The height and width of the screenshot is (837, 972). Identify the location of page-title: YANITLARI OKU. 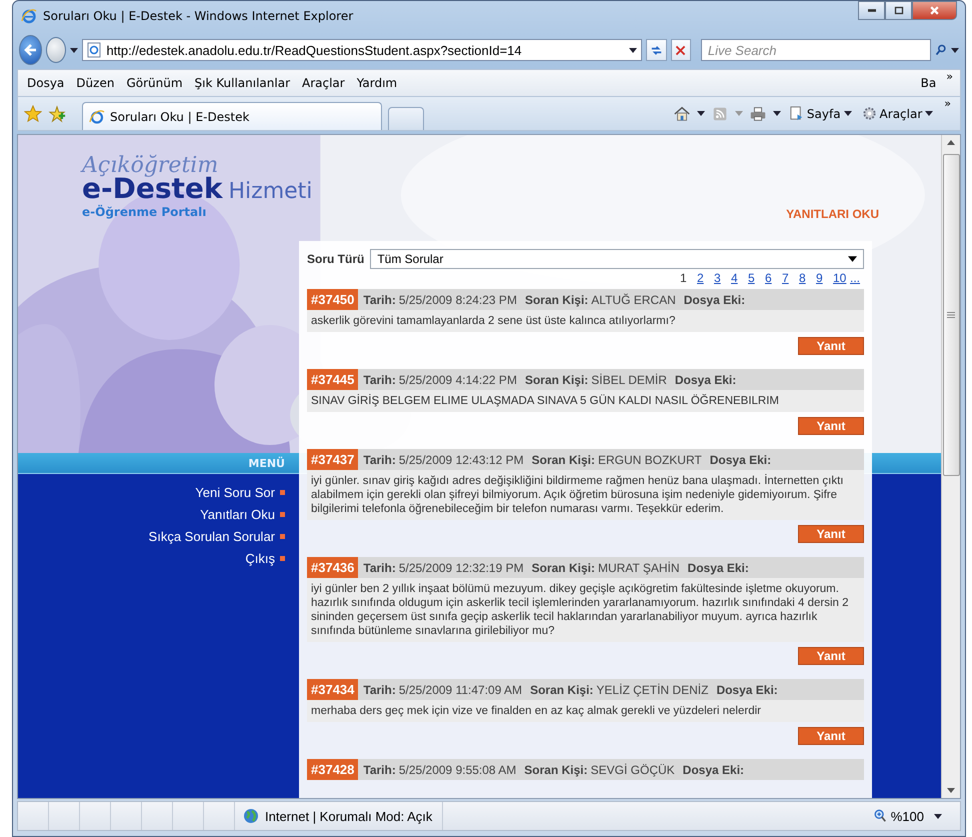
(832, 214).